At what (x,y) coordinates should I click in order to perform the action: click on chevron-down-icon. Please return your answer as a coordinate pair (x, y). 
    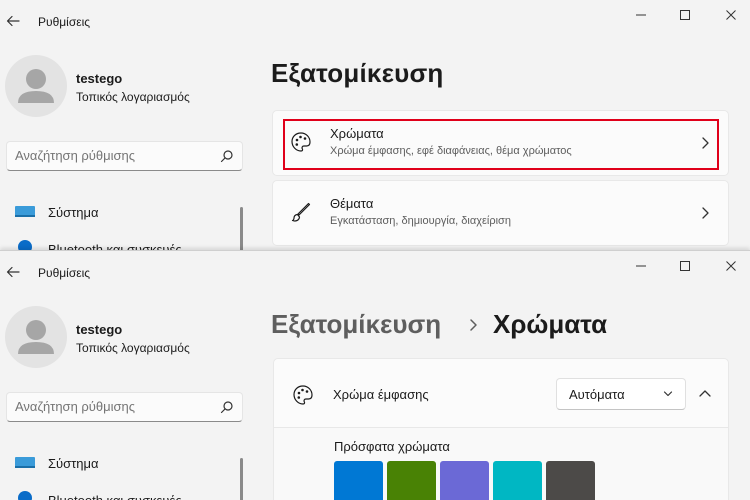
    Looking at the image, I should click on (668, 394).